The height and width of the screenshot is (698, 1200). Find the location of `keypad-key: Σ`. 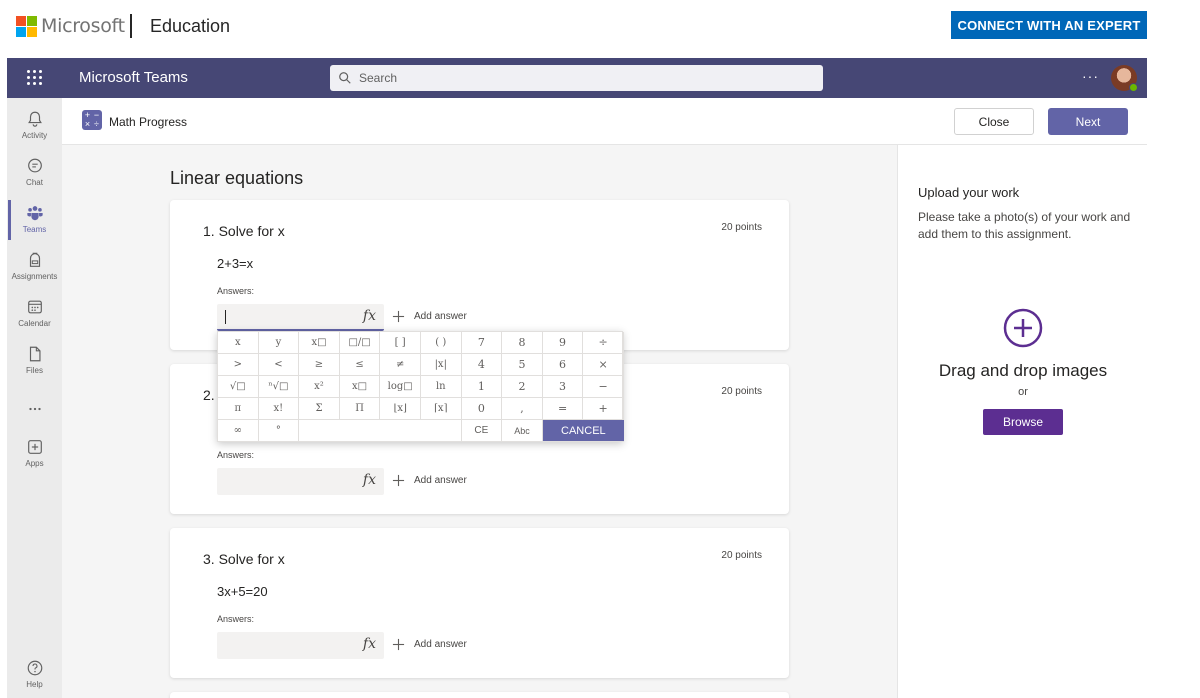

keypad-key: Σ is located at coordinates (319, 409).